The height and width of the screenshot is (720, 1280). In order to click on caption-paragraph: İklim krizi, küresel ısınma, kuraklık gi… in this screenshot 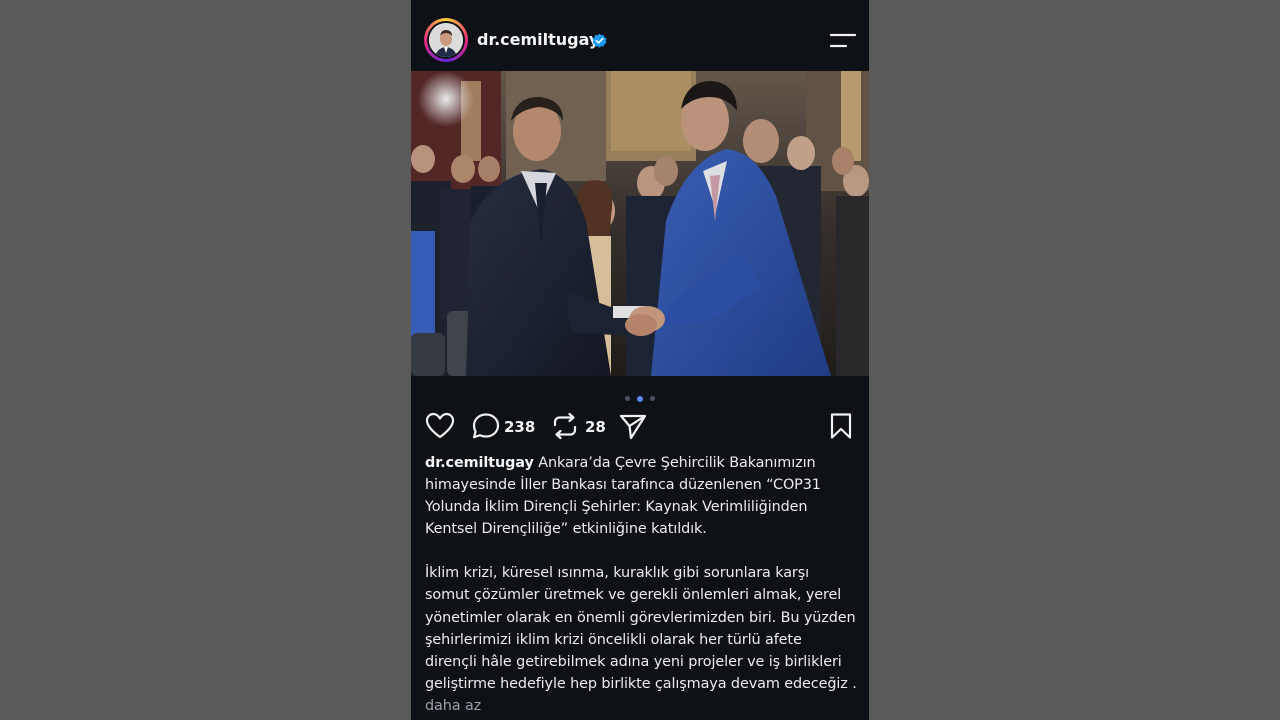, I will do `click(641, 639)`.